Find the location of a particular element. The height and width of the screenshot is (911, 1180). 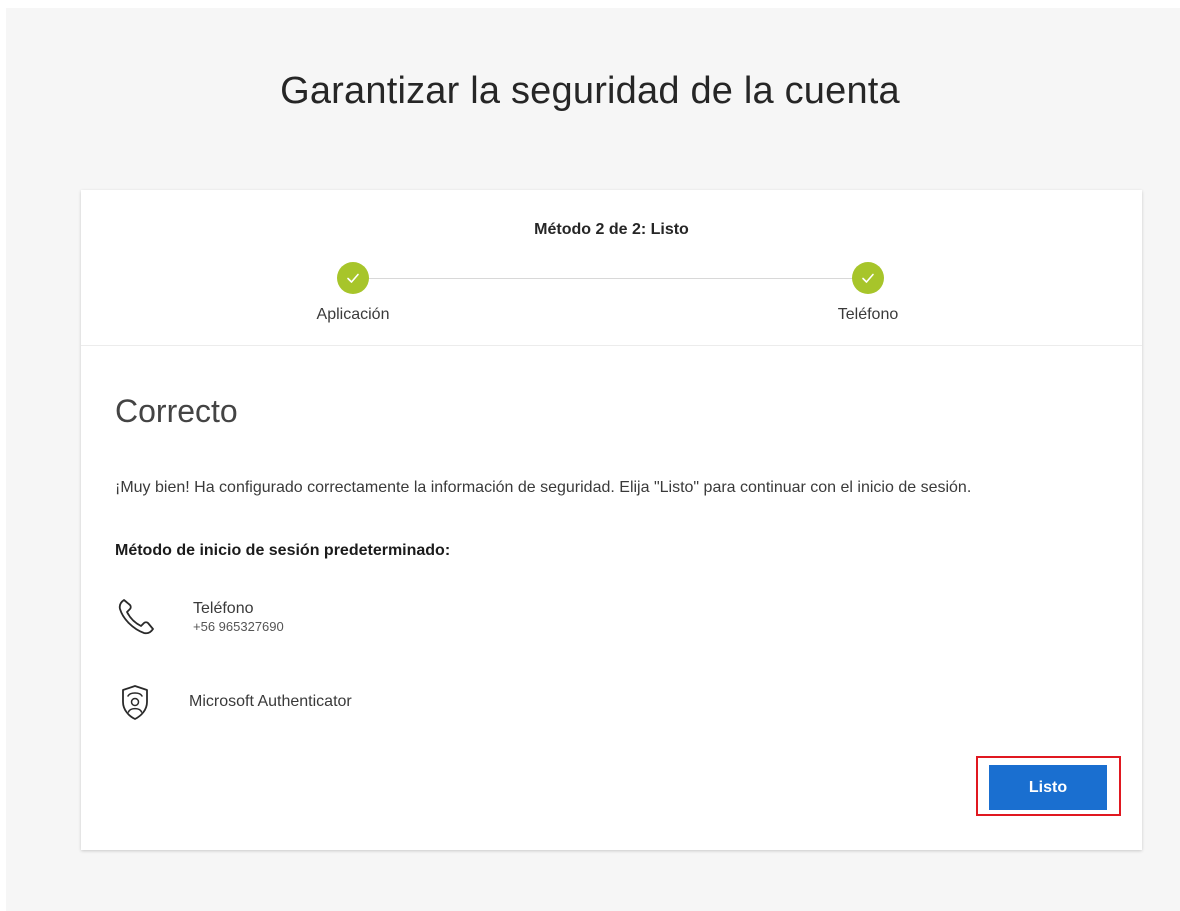

method-item-authenticator: Microsoft Authenticator is located at coordinates (233, 702).